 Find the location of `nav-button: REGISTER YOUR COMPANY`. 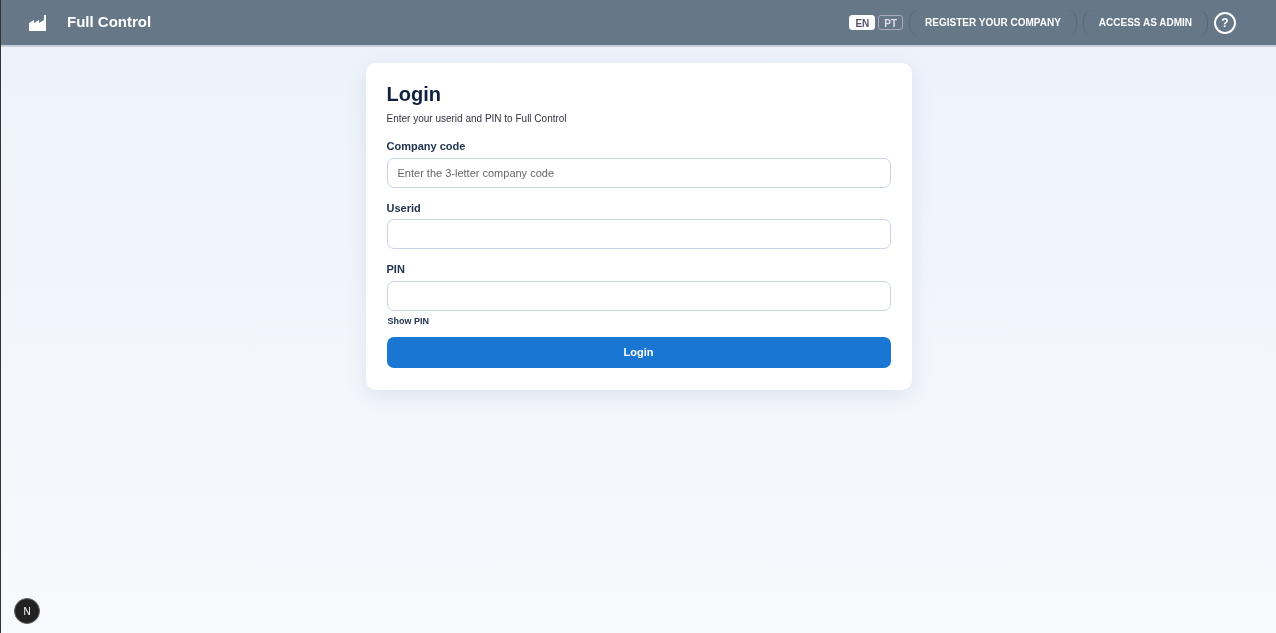

nav-button: REGISTER YOUR COMPANY is located at coordinates (993, 22).